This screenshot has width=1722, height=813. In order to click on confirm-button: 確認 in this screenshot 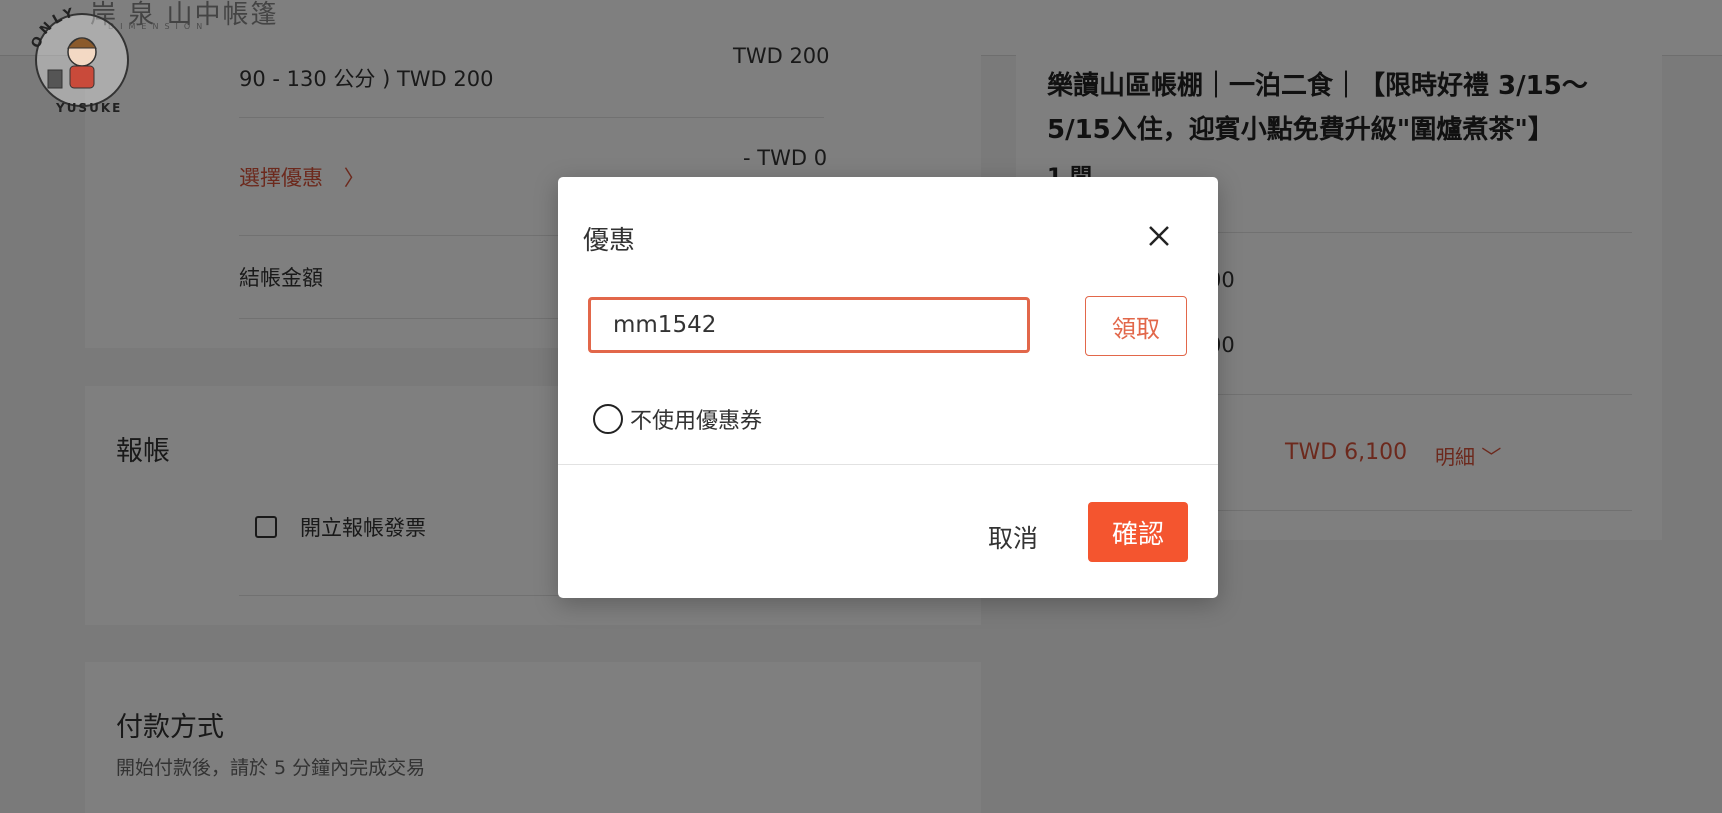, I will do `click(1138, 532)`.